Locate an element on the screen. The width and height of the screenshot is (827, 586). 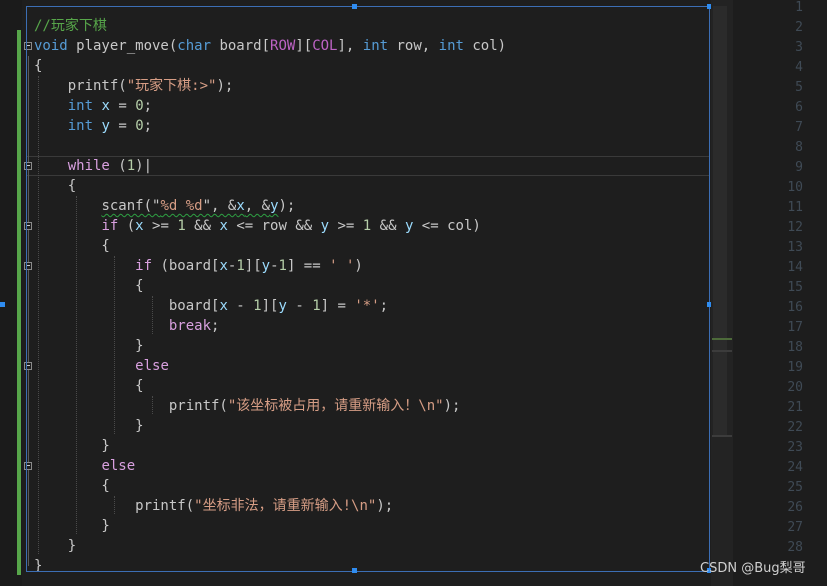
code-line: printf("坐标非法，请重新输入!\n"); is located at coordinates (213, 506).